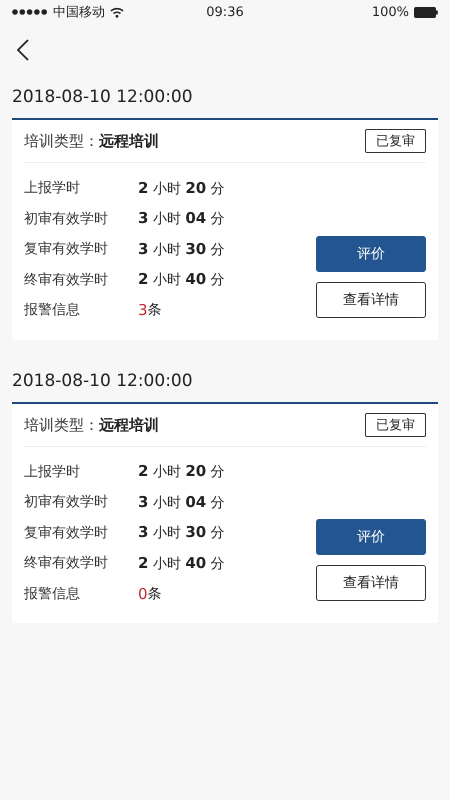 This screenshot has width=450, height=800. What do you see at coordinates (426, 12) in the screenshot?
I see `battery-icon` at bounding box center [426, 12].